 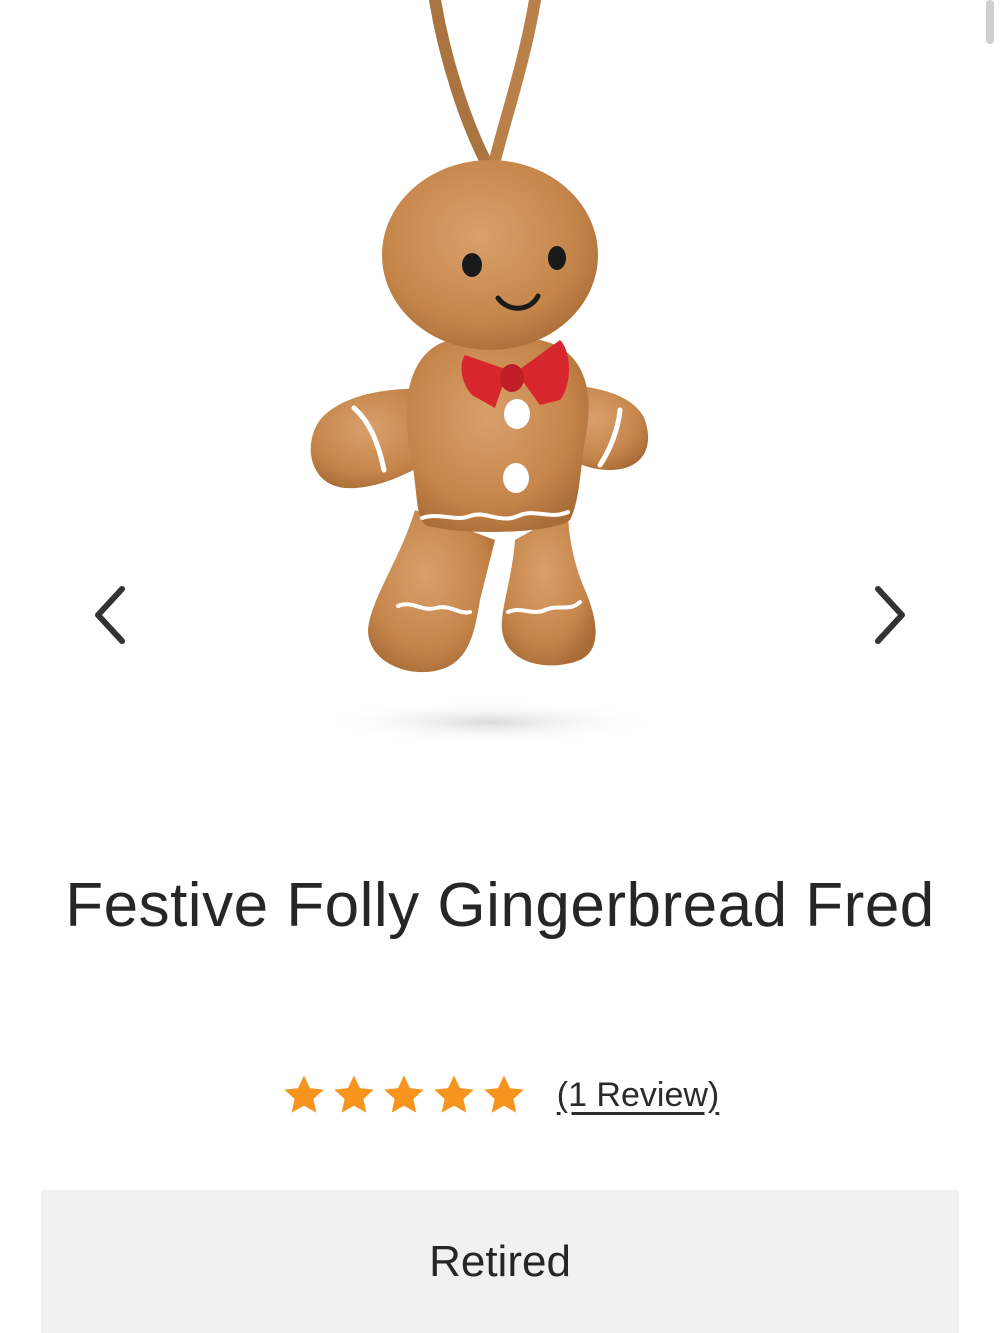 I want to click on reviews-link: (1 Review), so click(x=638, y=1095).